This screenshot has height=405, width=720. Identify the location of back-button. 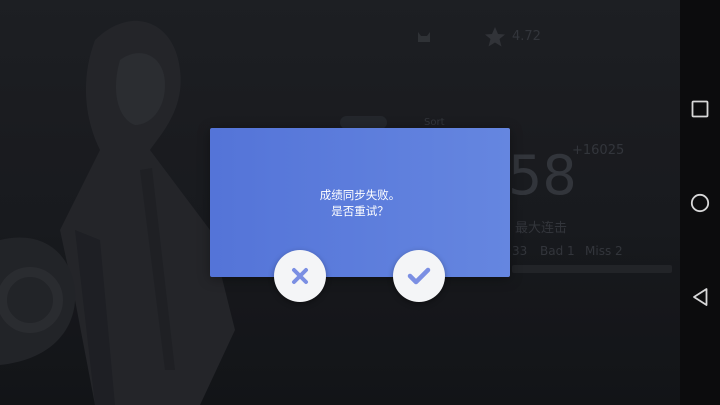
(700, 297).